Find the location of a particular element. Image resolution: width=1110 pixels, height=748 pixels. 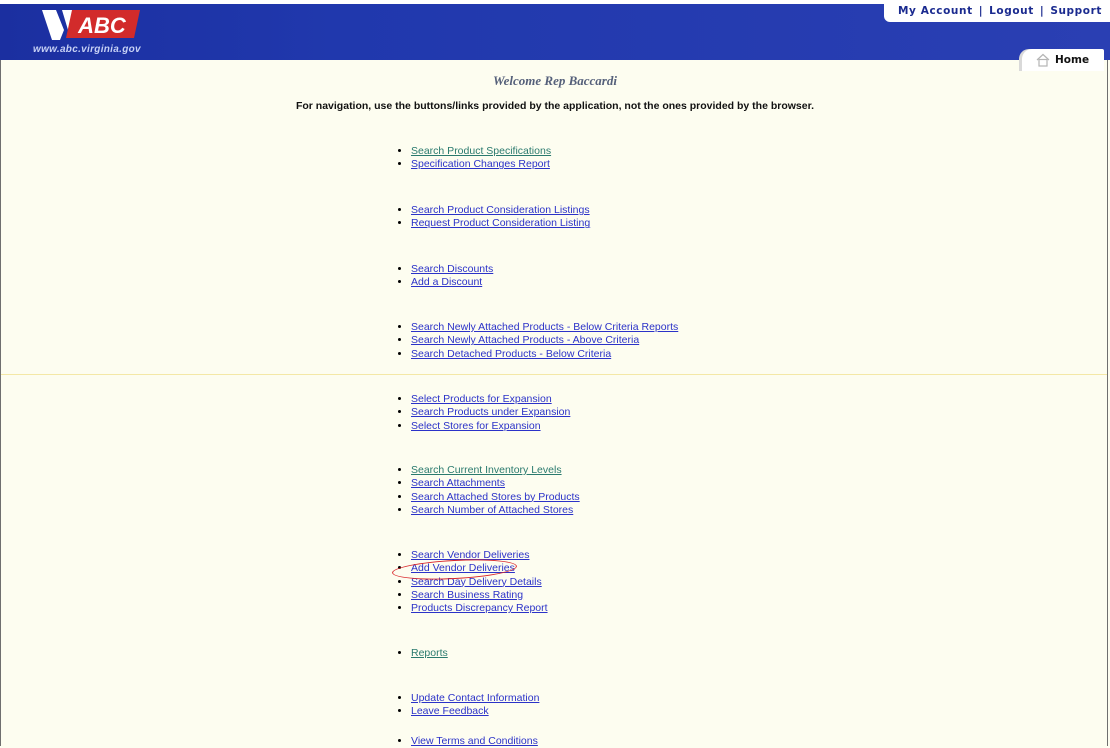

list-item: Request Product Consideration Listing is located at coordinates (500, 223).